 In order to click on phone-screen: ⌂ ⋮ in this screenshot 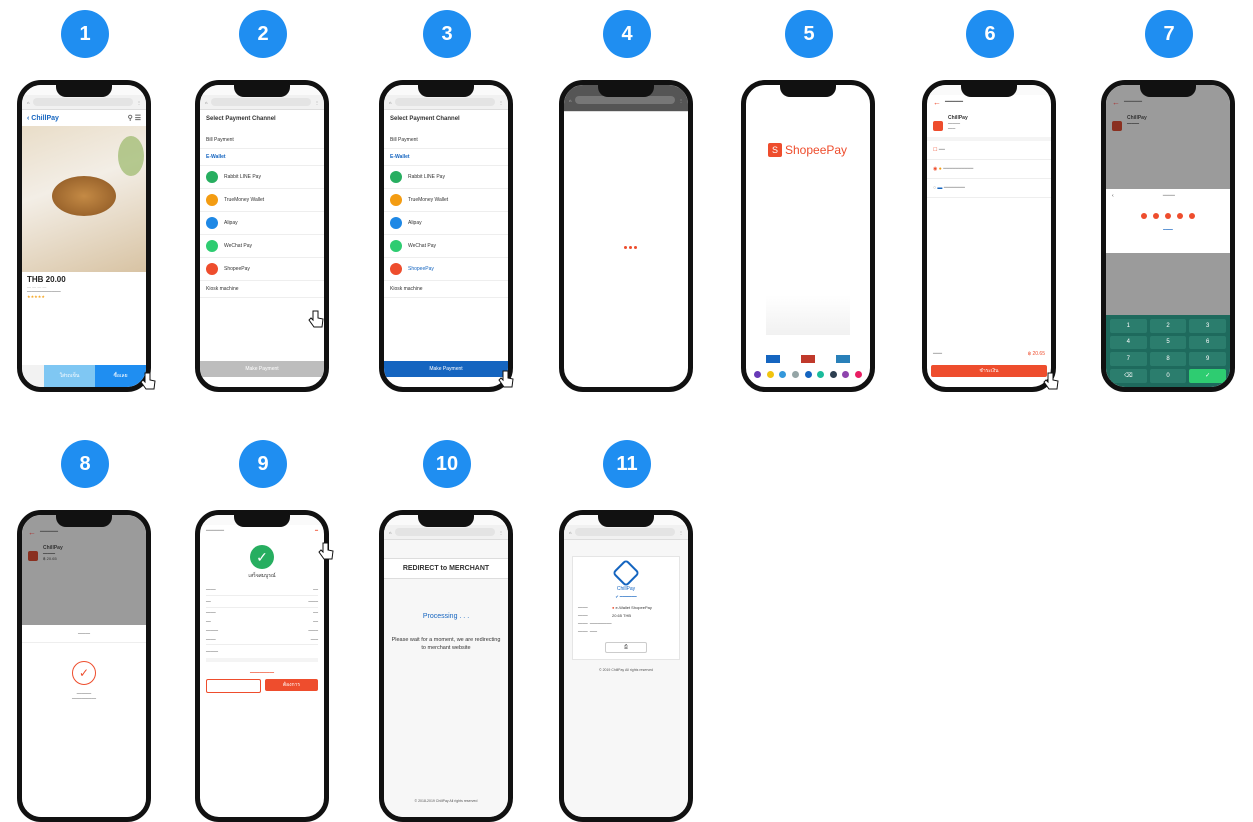, I will do `click(626, 236)`.